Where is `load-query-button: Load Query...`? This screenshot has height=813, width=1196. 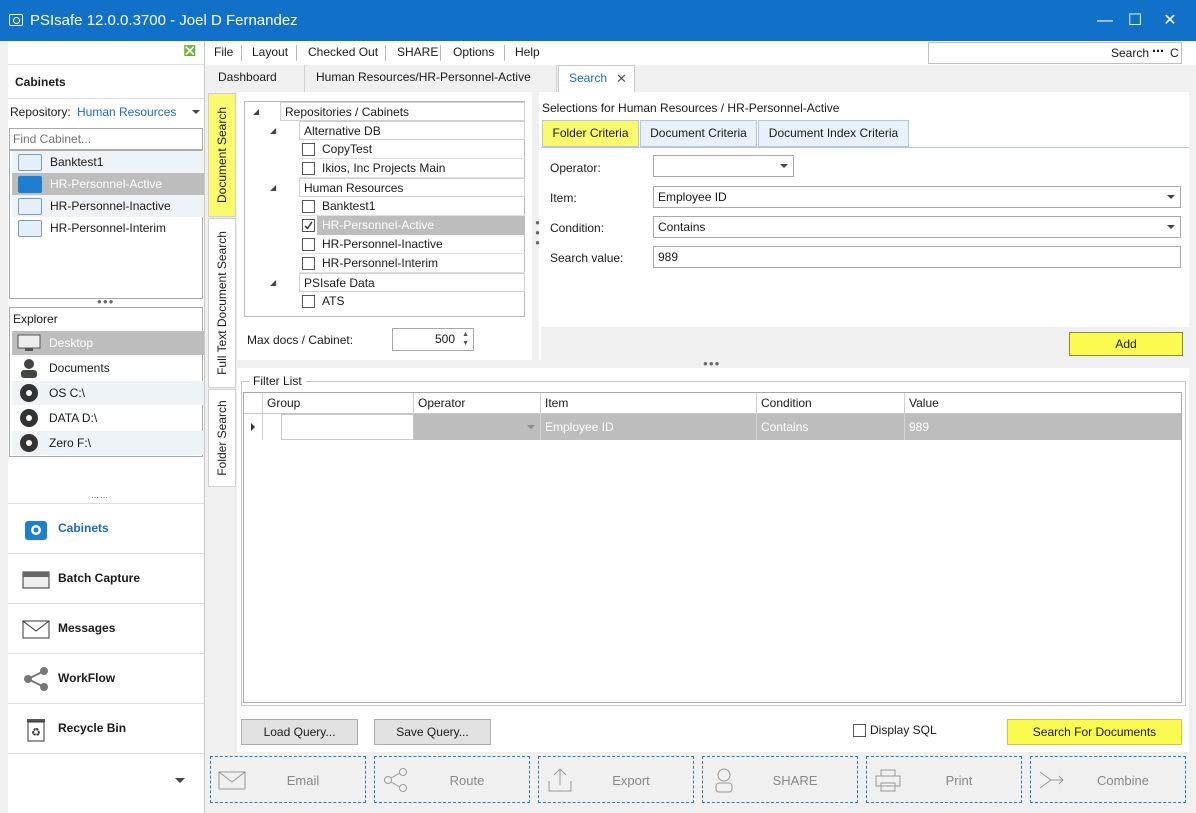 load-query-button: Load Query... is located at coordinates (299, 732).